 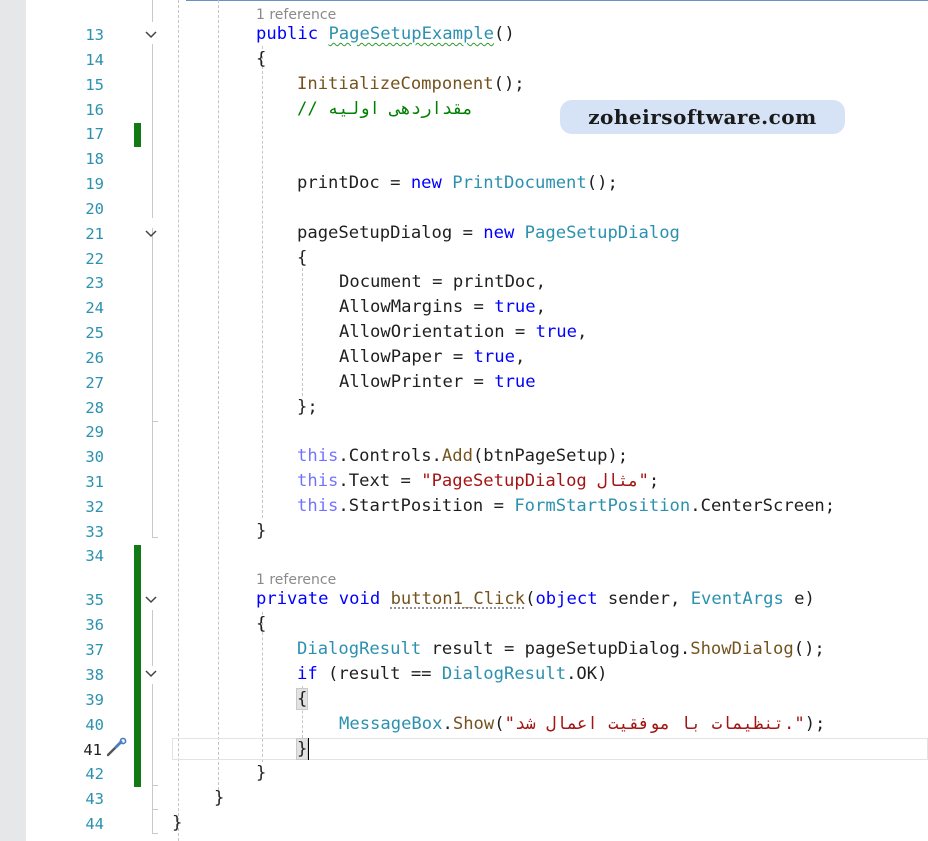 What do you see at coordinates (177, 823) in the screenshot?
I see `code-line-44: }` at bounding box center [177, 823].